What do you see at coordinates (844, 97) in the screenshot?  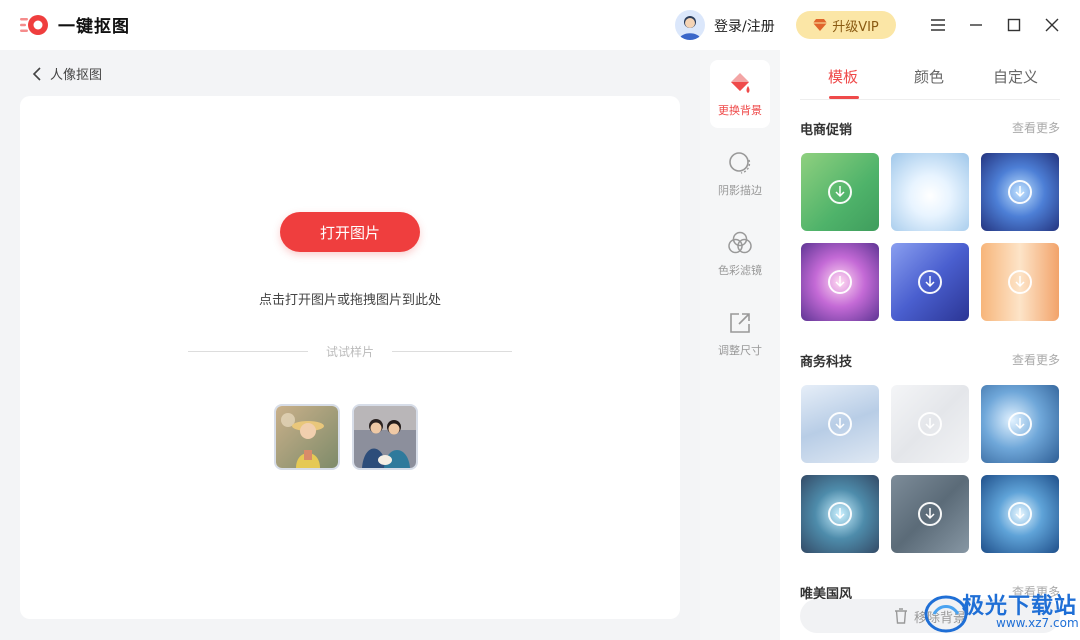 I see `active-tab-indicator` at bounding box center [844, 97].